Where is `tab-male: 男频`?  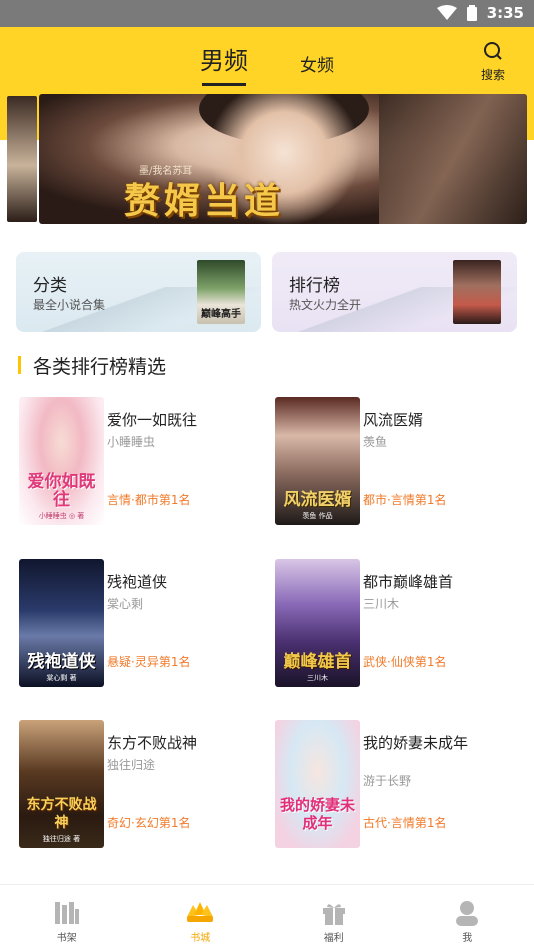 tab-male: 男频 is located at coordinates (224, 63).